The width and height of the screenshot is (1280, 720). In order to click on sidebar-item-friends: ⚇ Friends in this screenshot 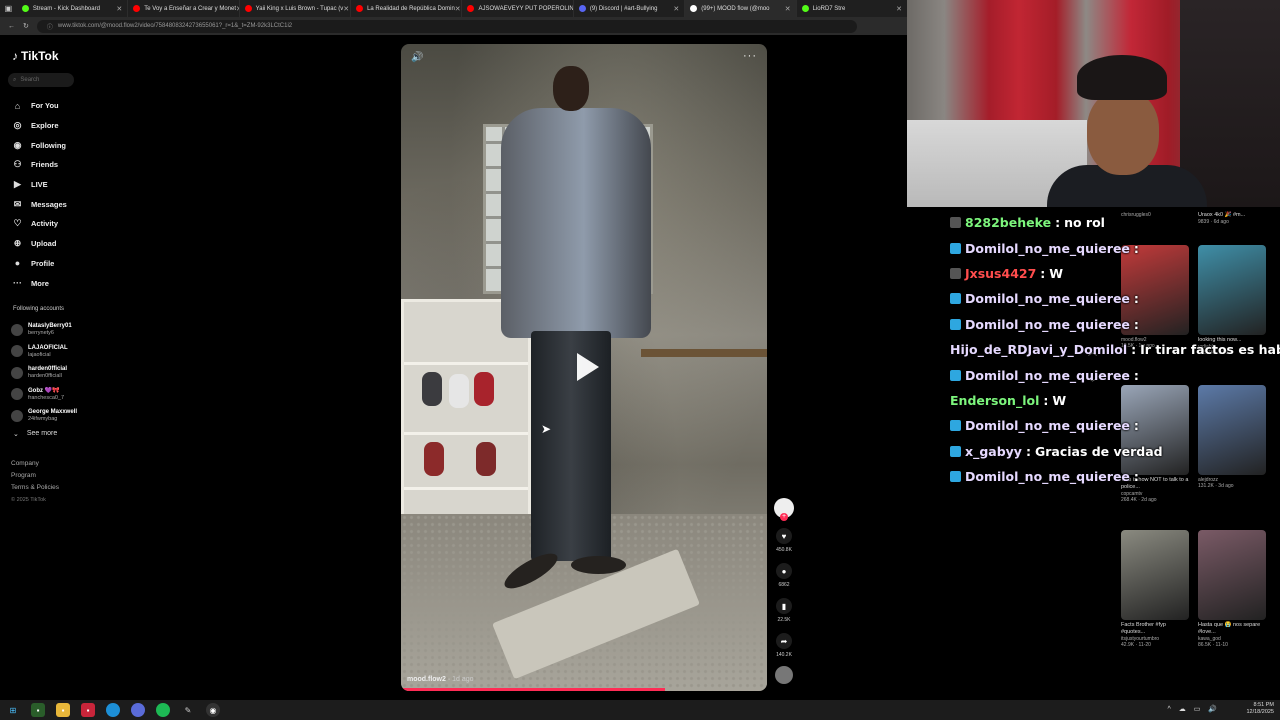, I will do `click(39, 165)`.